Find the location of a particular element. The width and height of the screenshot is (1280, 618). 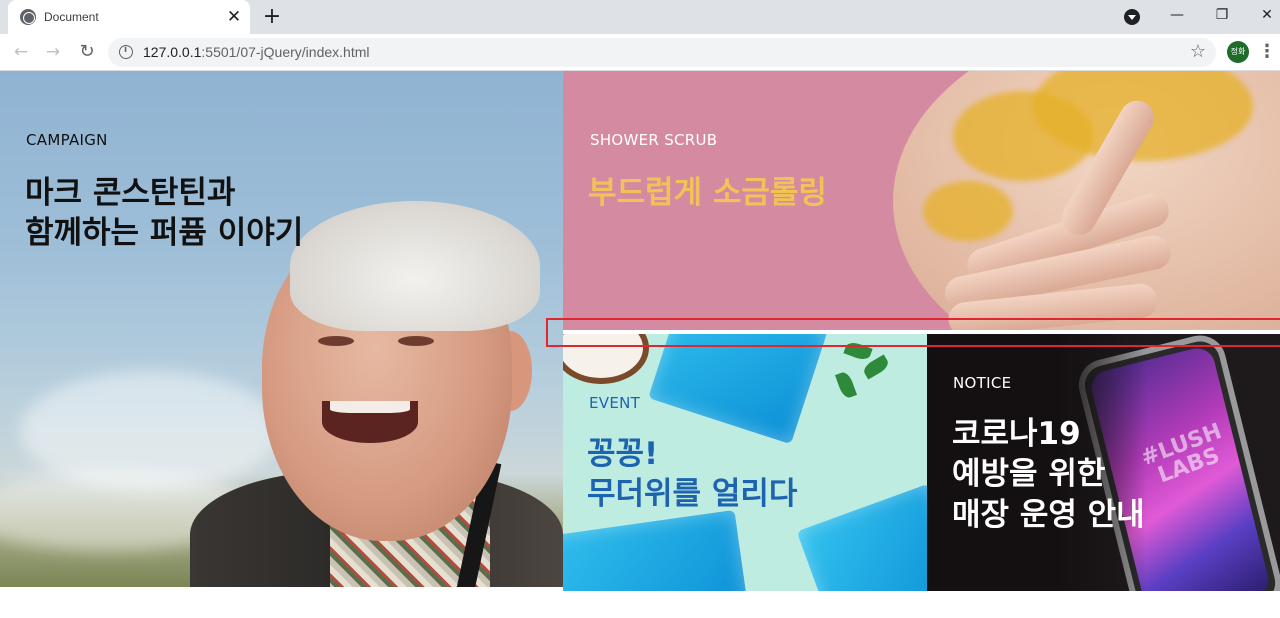

shower-label: SHOWER SCRUB is located at coordinates (654, 140).